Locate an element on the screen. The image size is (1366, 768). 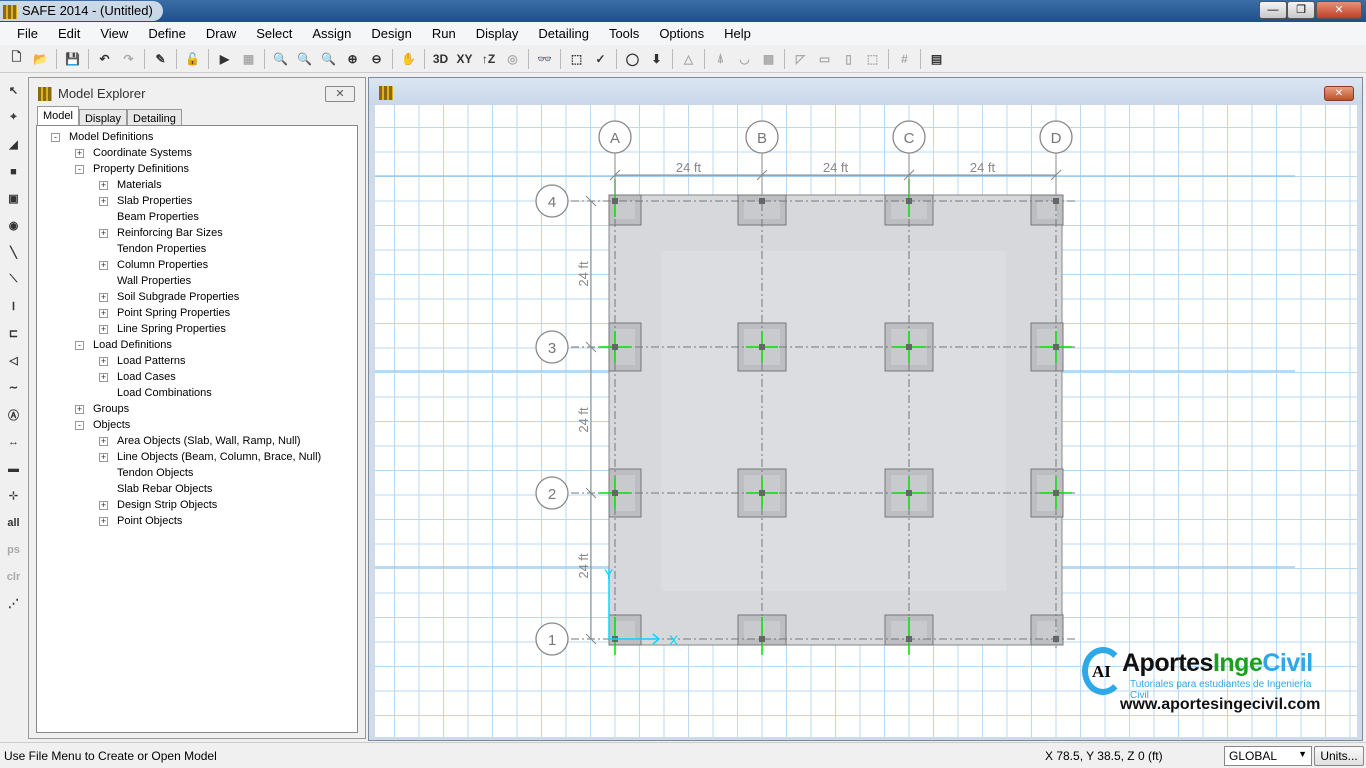
open-folder-icon: 📂 is located at coordinates (40, 58).